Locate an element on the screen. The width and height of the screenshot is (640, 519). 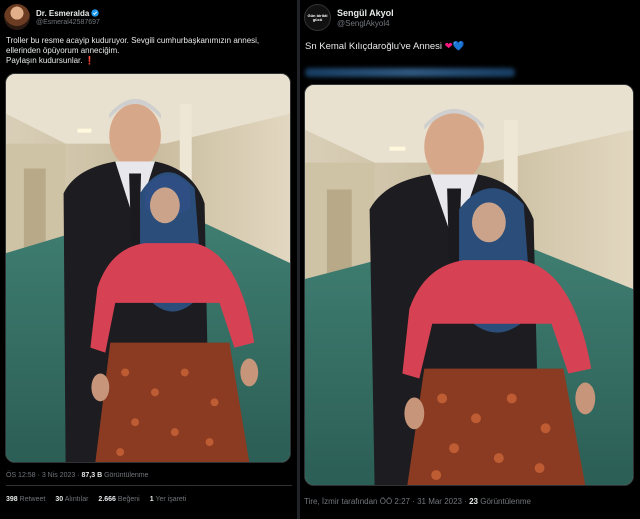
stat-retweets-label: Retweet is located at coordinates (32, 499).